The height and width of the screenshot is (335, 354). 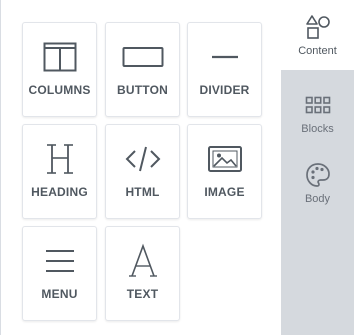 I want to click on tool-label: MENU, so click(x=59, y=294).